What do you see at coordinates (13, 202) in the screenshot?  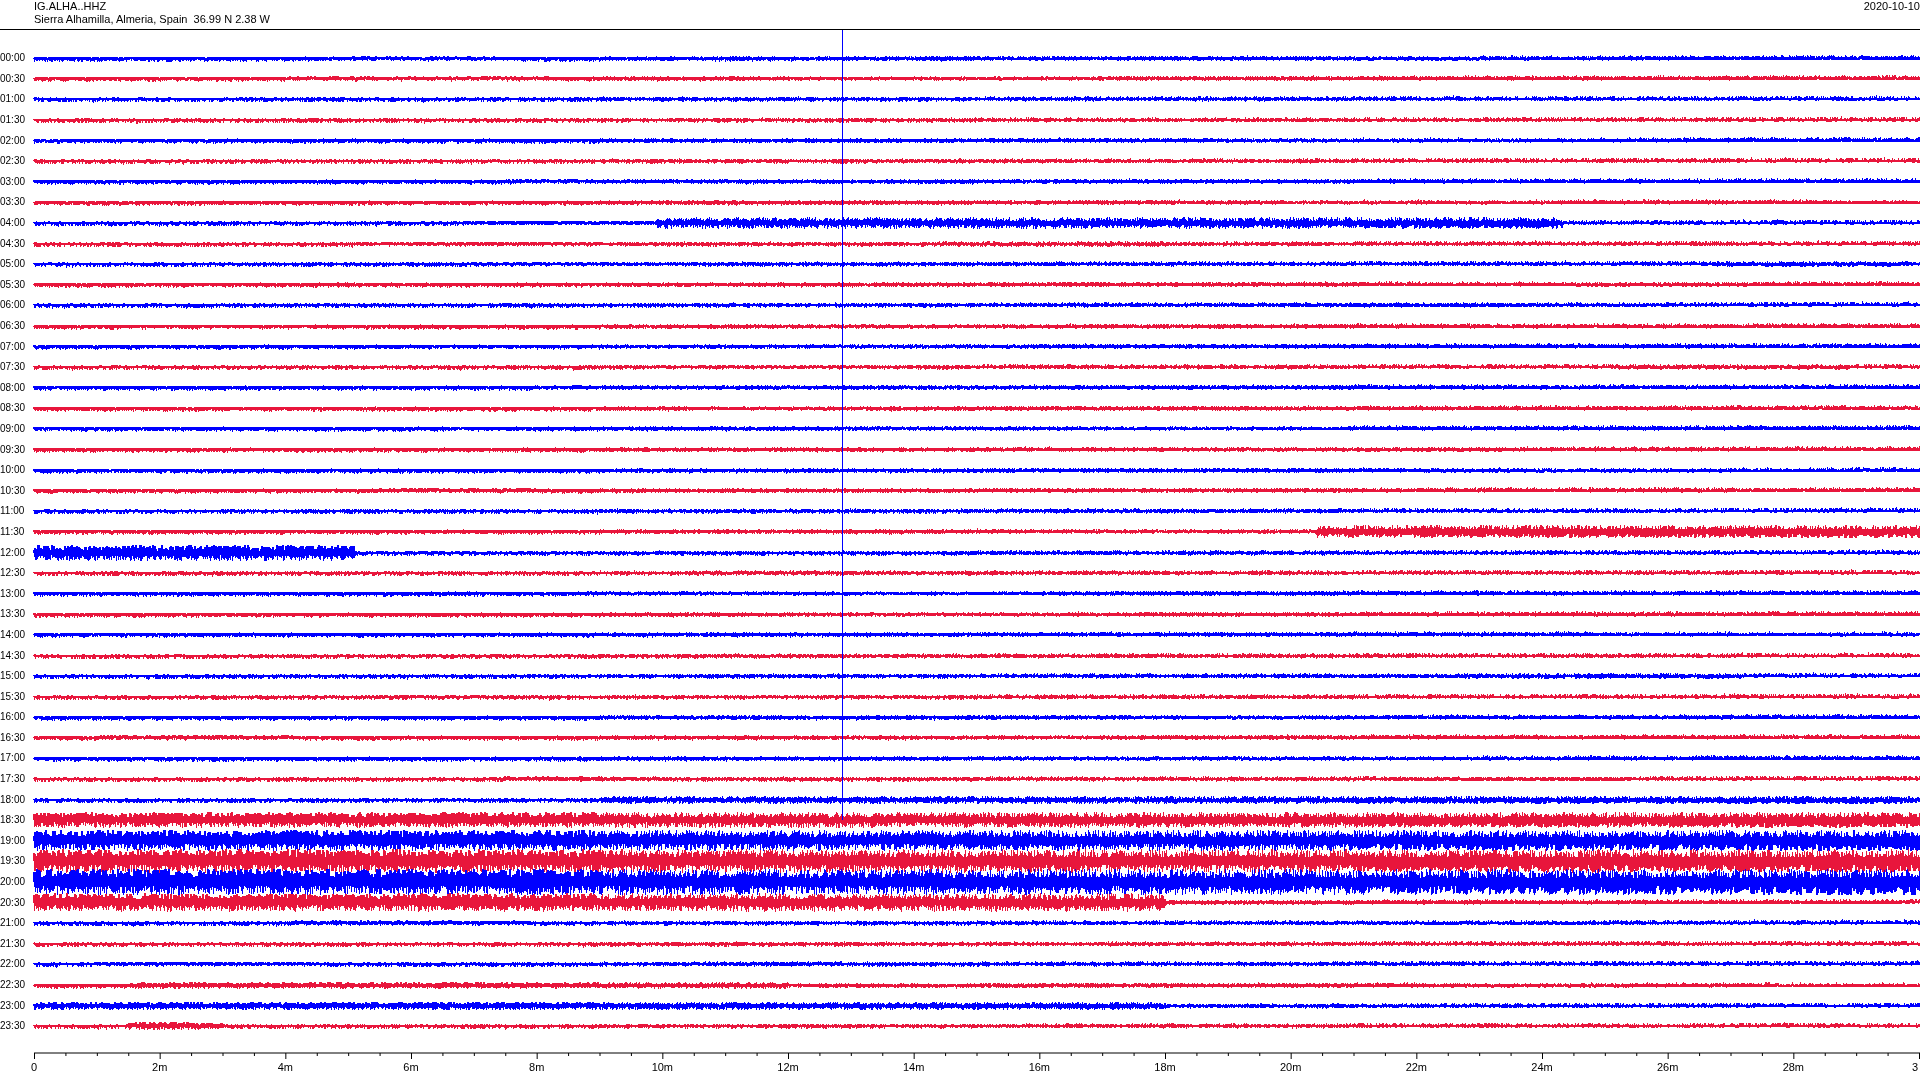 I see `time-label: 03:30` at bounding box center [13, 202].